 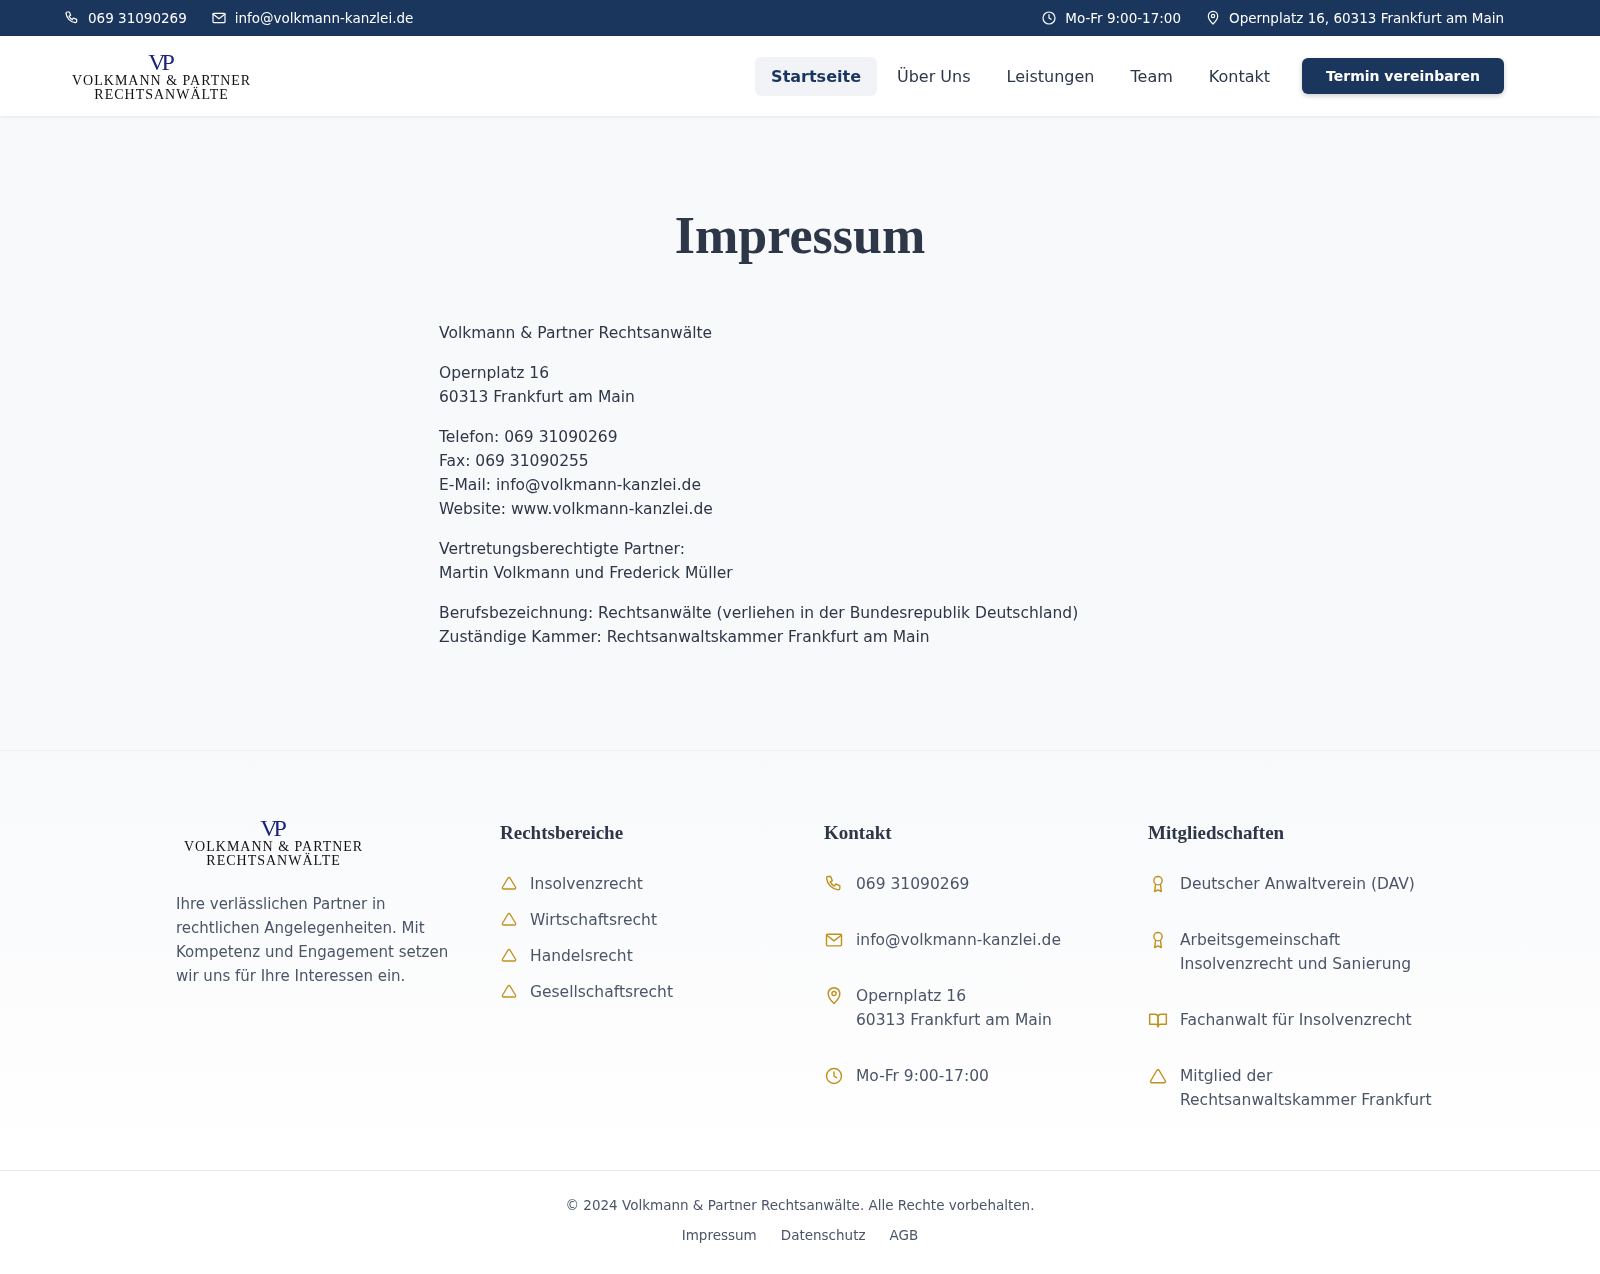 I want to click on top-bar-text: Mo-Fr 9:00-17:00, so click(x=1123, y=18).